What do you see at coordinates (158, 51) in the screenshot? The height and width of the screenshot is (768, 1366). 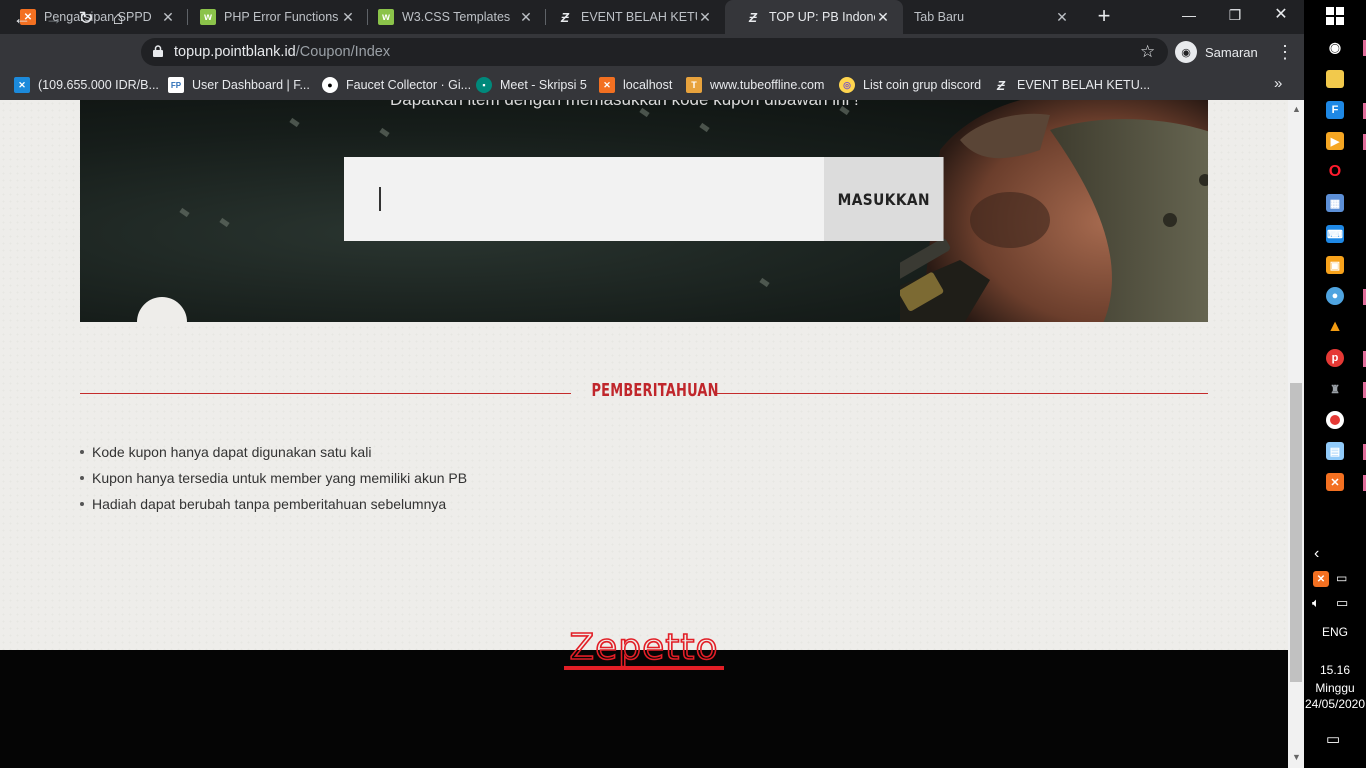 I see `lock-icon` at bounding box center [158, 51].